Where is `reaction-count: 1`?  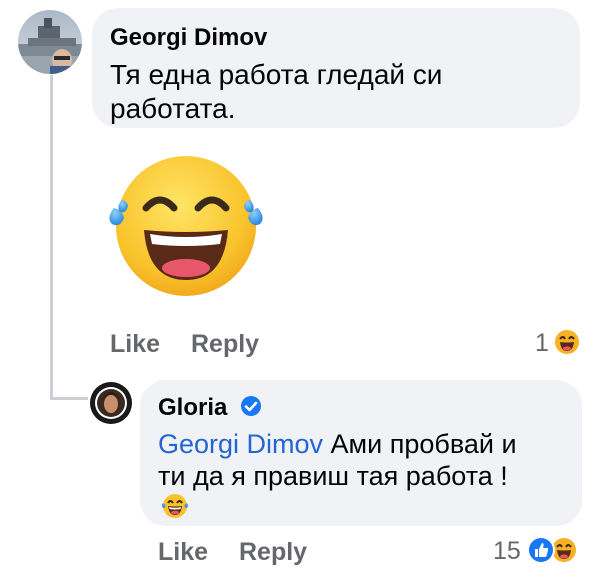
reaction-count: 1 is located at coordinates (542, 343).